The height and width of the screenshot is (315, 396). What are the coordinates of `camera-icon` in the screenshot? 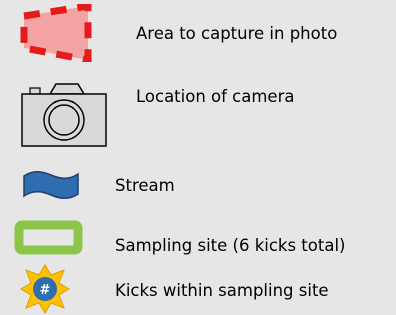 It's located at (64, 115).